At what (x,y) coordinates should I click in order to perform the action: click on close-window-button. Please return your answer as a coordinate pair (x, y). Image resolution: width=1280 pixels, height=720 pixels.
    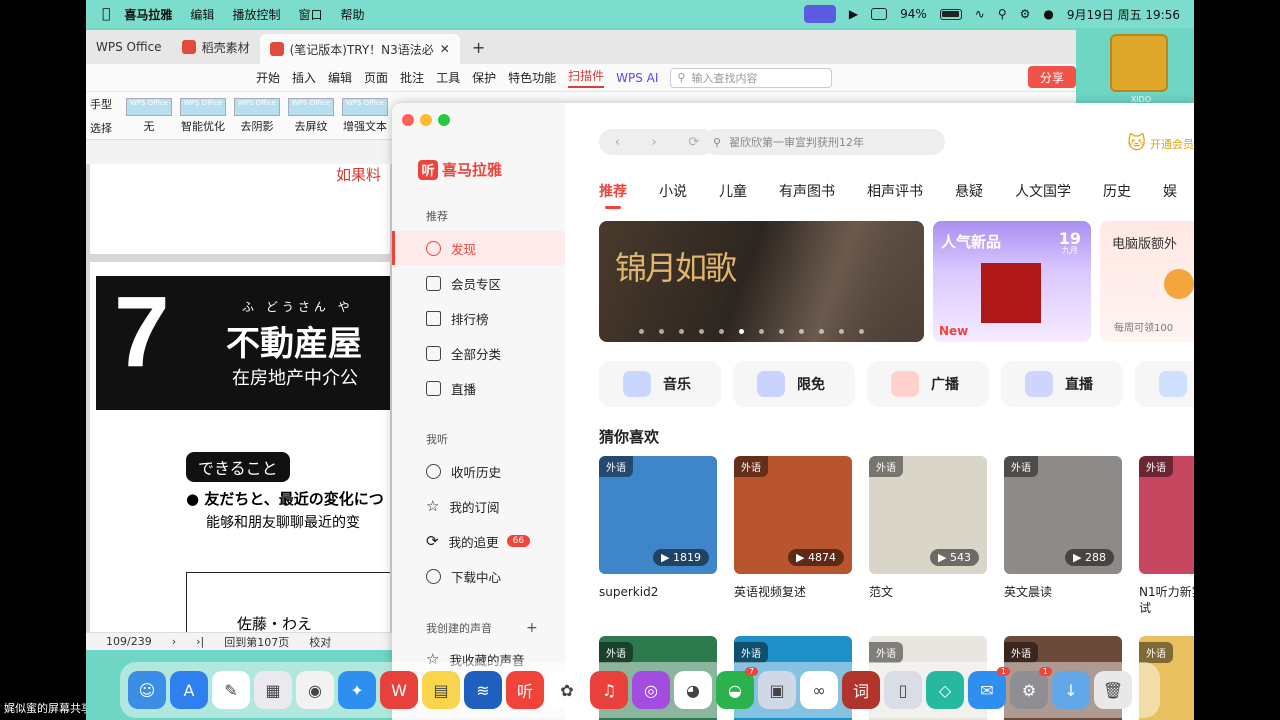
    Looking at the image, I should click on (408, 120).